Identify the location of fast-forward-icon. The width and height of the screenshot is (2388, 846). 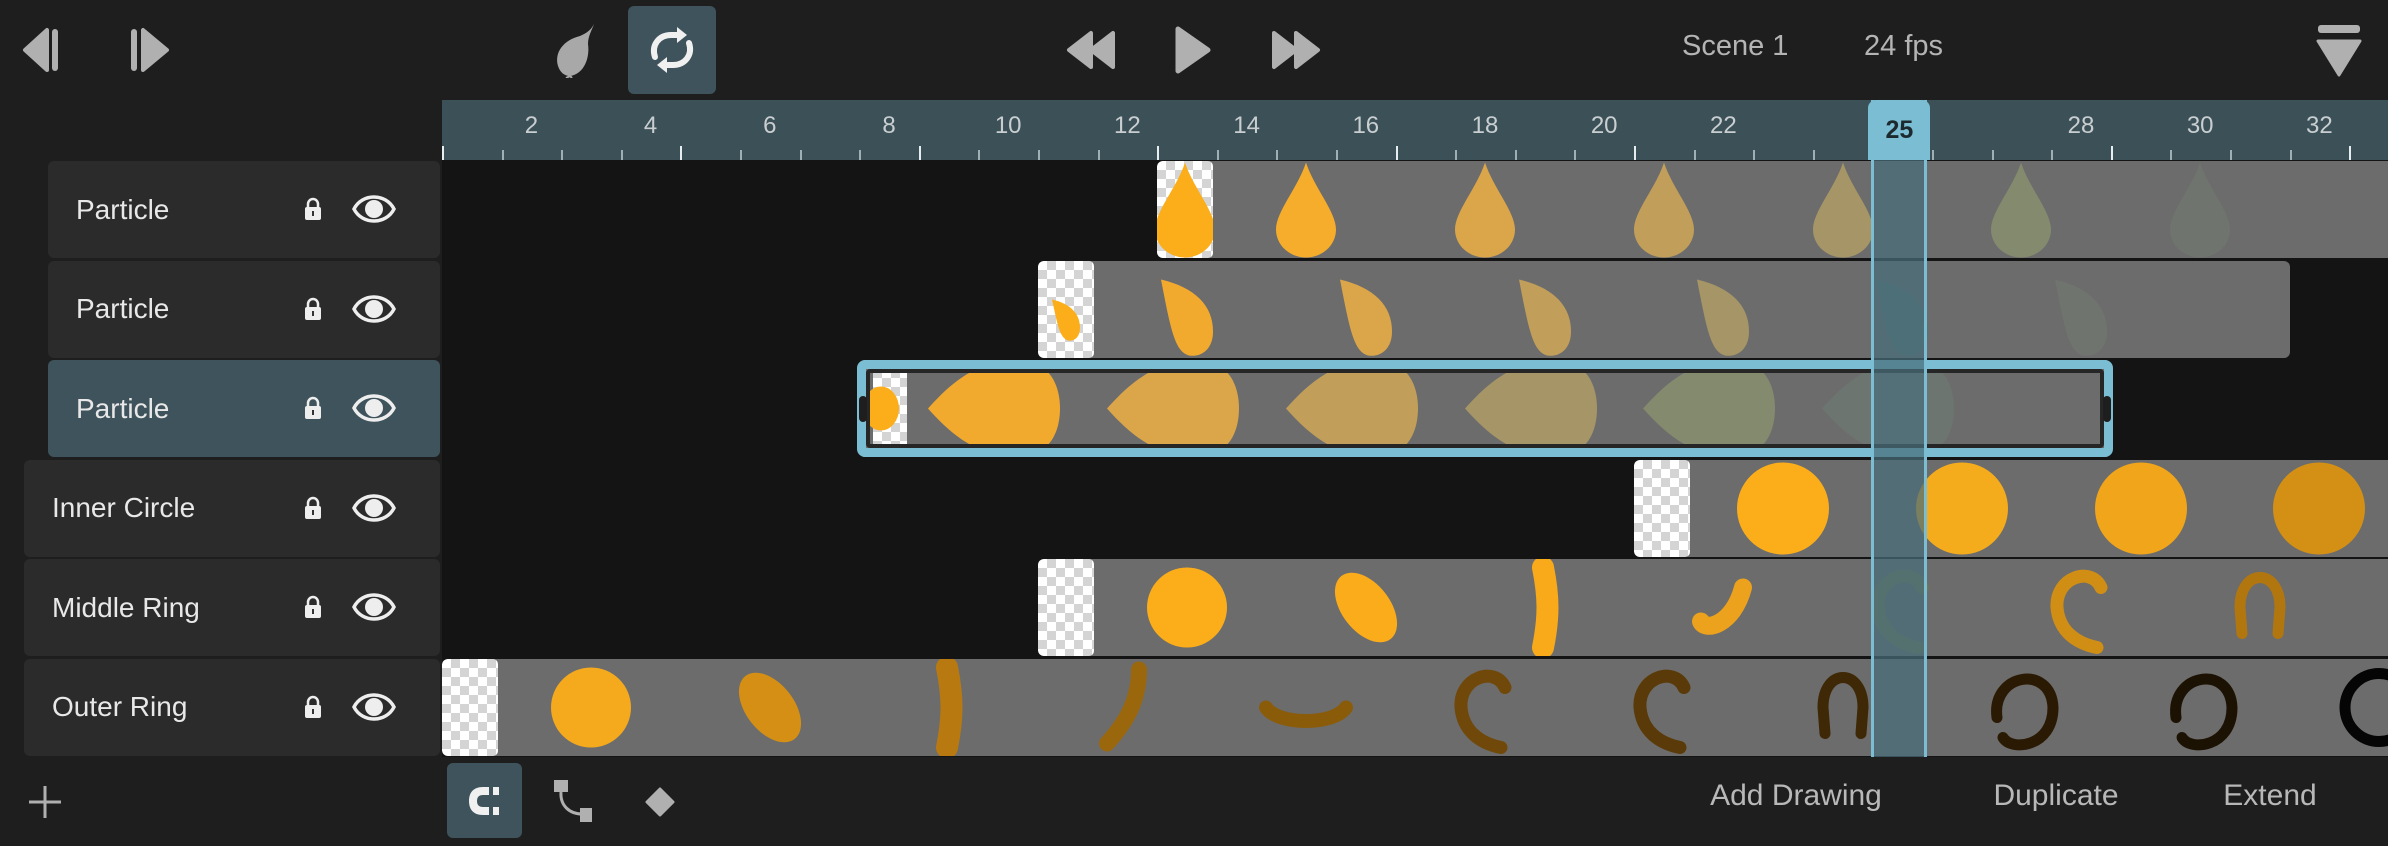
(1295, 50).